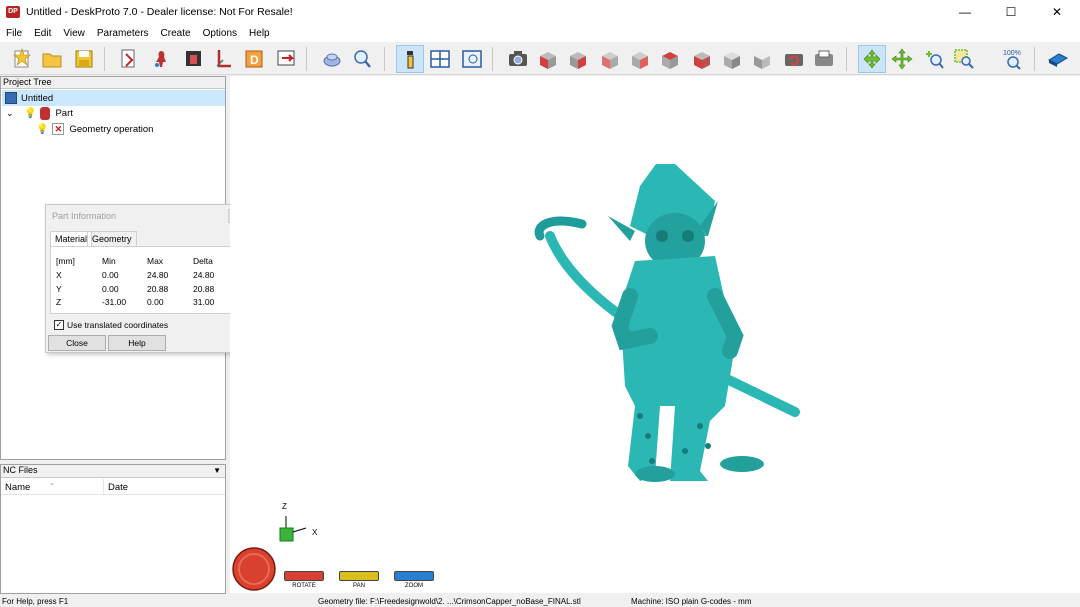 The width and height of the screenshot is (1080, 607). Describe the element at coordinates (667, 323) in the screenshot. I see `goblin-model` at that location.